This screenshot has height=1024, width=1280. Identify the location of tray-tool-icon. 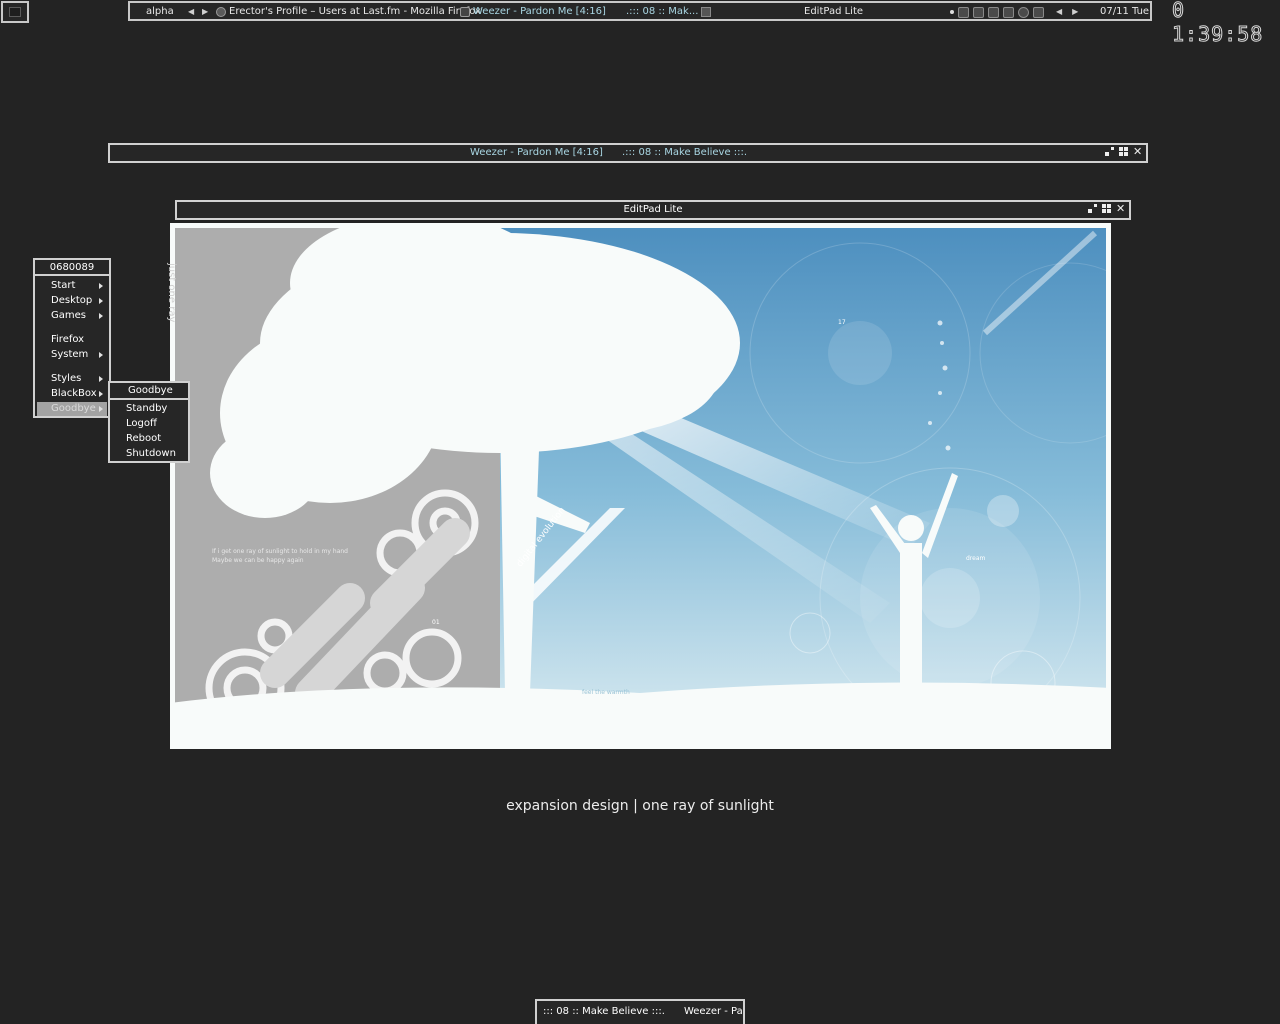
(1008, 12).